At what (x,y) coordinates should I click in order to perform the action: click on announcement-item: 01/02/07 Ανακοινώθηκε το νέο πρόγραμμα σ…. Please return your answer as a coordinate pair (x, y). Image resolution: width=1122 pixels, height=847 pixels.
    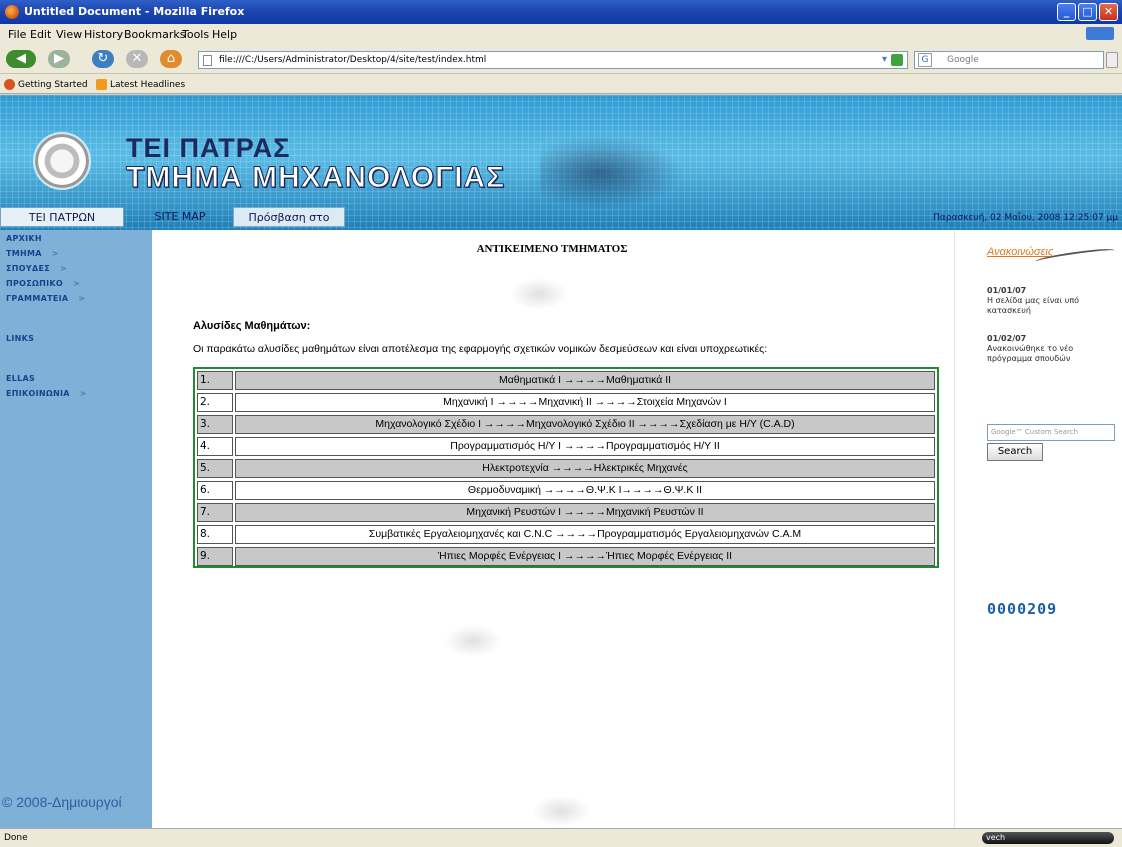
    Looking at the image, I should click on (1052, 349).